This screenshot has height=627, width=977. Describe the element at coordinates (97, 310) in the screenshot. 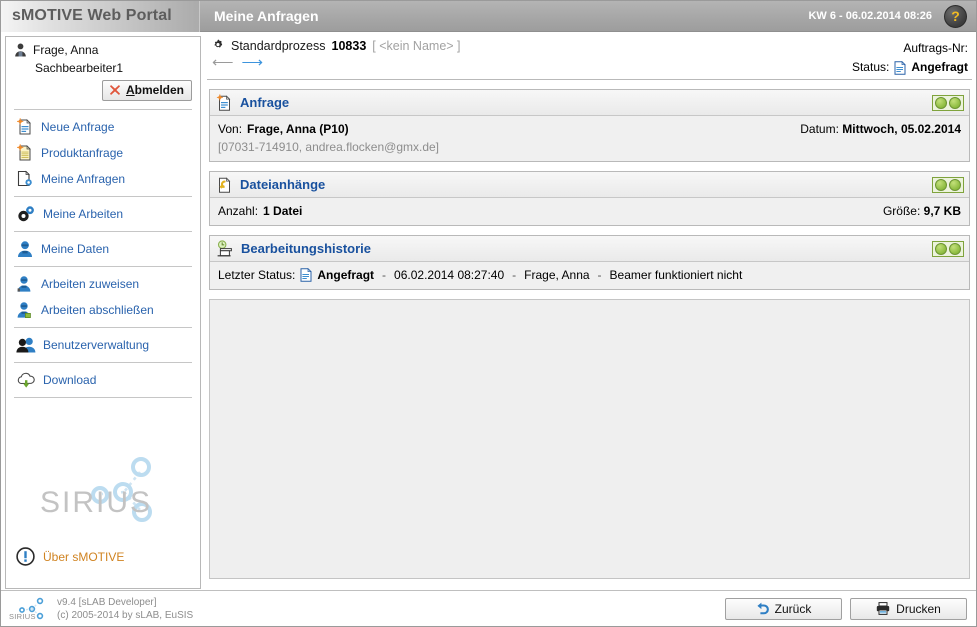

I see `sidebar-item-label: Arbeiten abschließen` at that location.